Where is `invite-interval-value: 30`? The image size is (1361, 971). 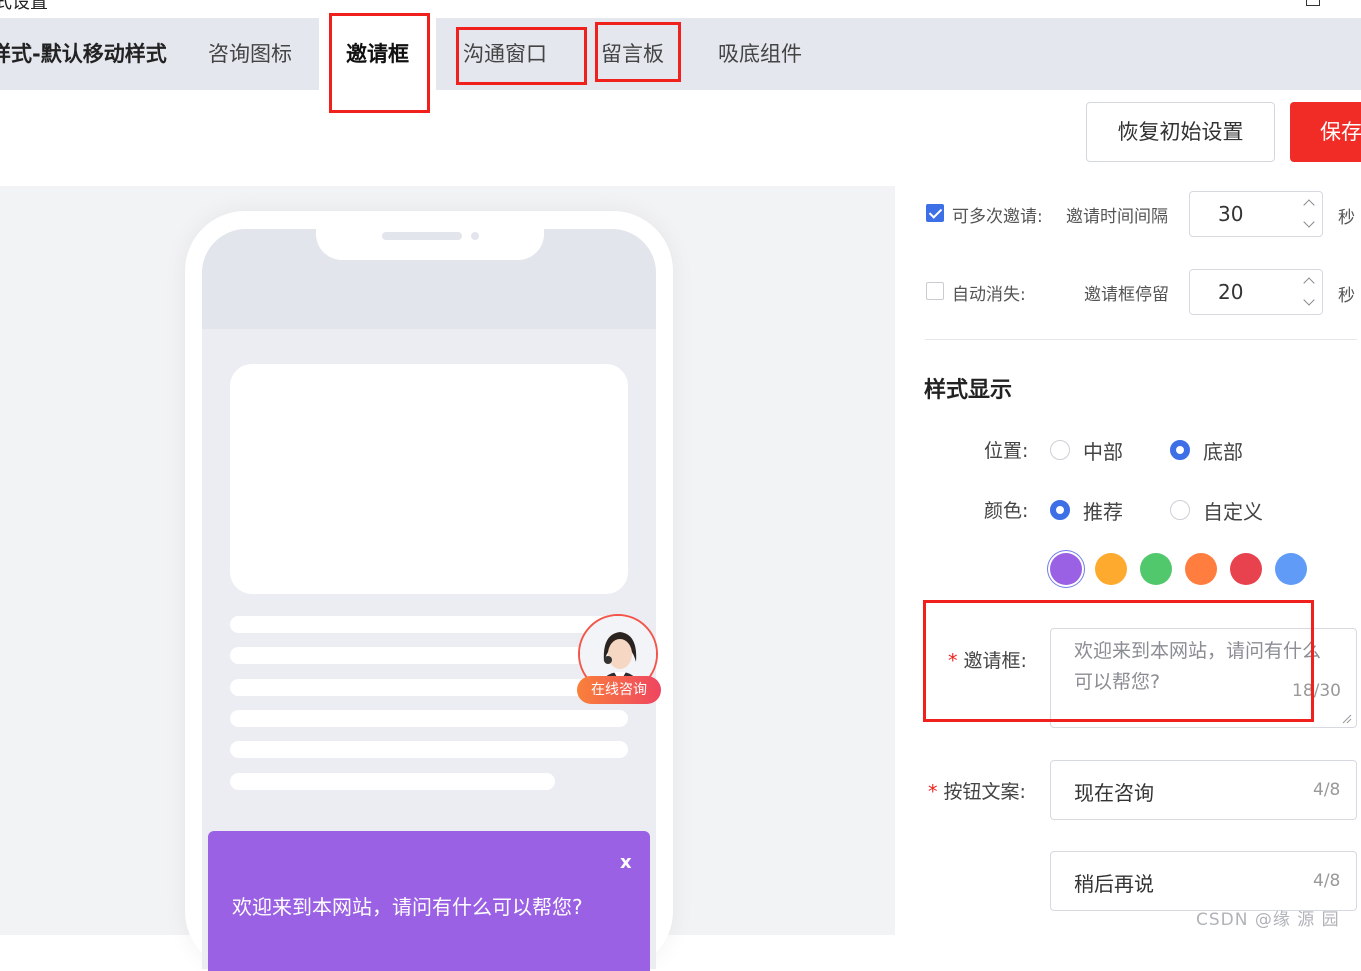 invite-interval-value: 30 is located at coordinates (1231, 214).